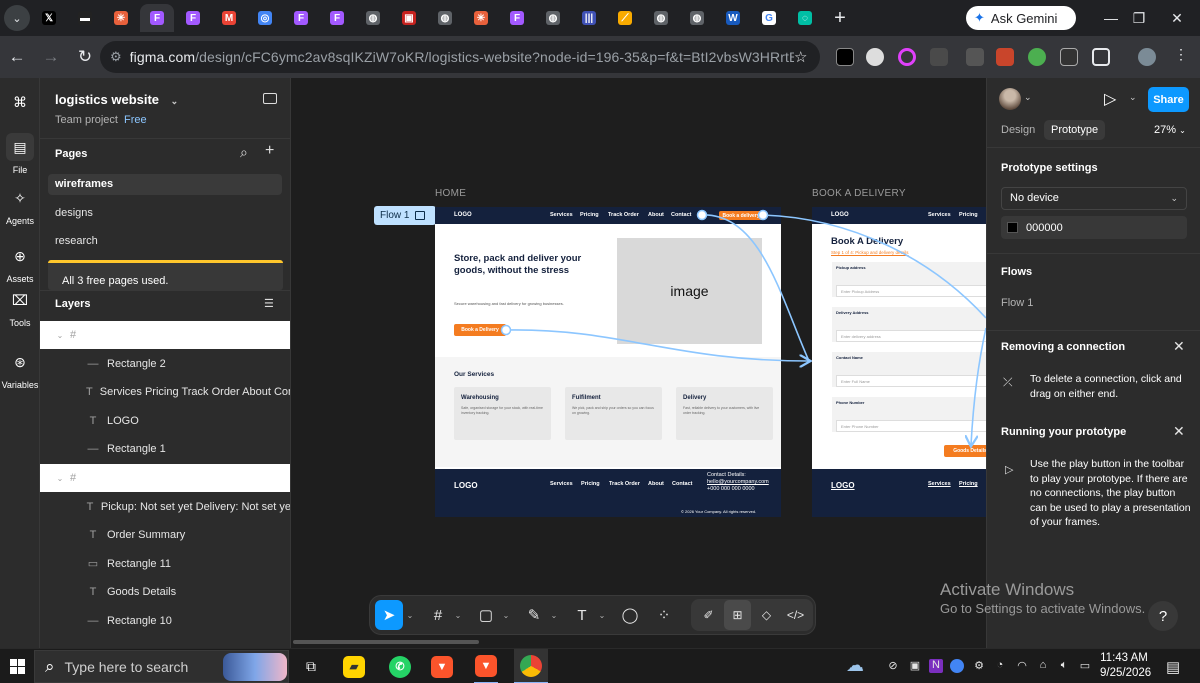 The image size is (1200, 683). What do you see at coordinates (165, 364) in the screenshot?
I see `layer-row: — Rectangle 2` at bounding box center [165, 364].